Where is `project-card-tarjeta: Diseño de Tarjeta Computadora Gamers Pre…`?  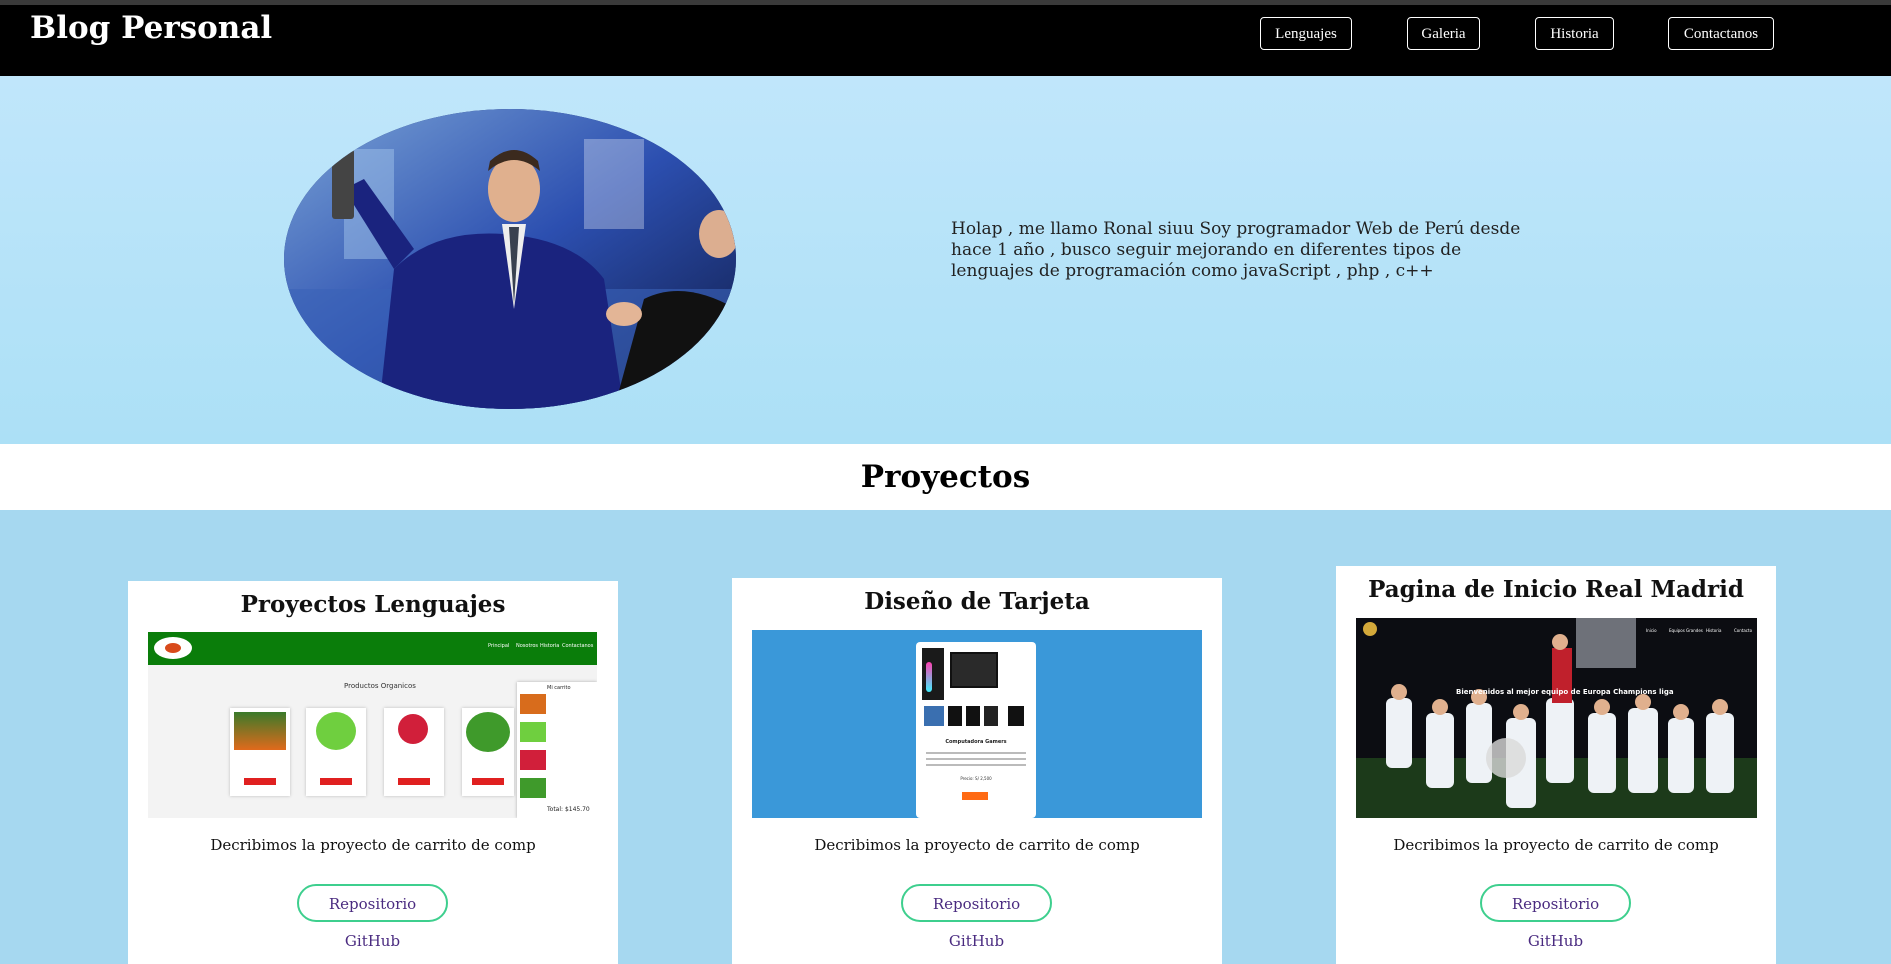 project-card-tarjeta: Diseño de Tarjeta Computadora Gamers Pre… is located at coordinates (977, 771).